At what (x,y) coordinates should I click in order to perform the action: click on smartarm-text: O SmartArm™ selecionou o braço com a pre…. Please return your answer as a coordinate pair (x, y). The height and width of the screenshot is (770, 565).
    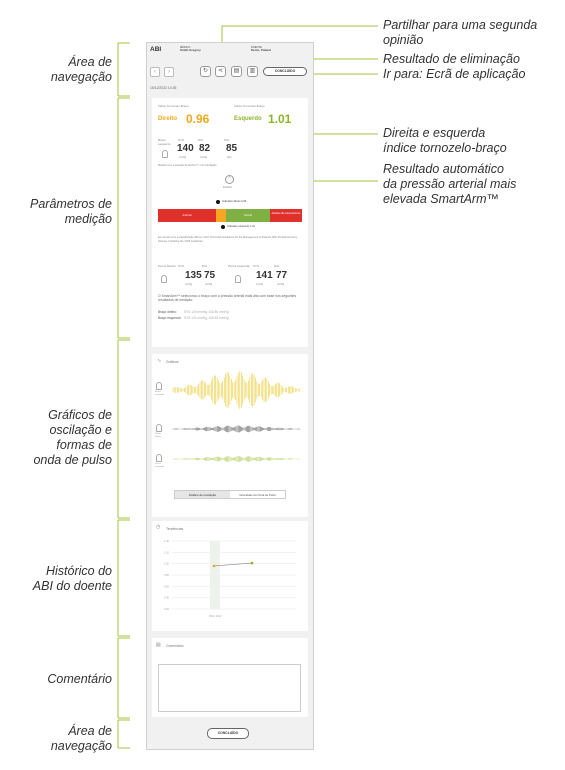
    Looking at the image, I should click on (227, 298).